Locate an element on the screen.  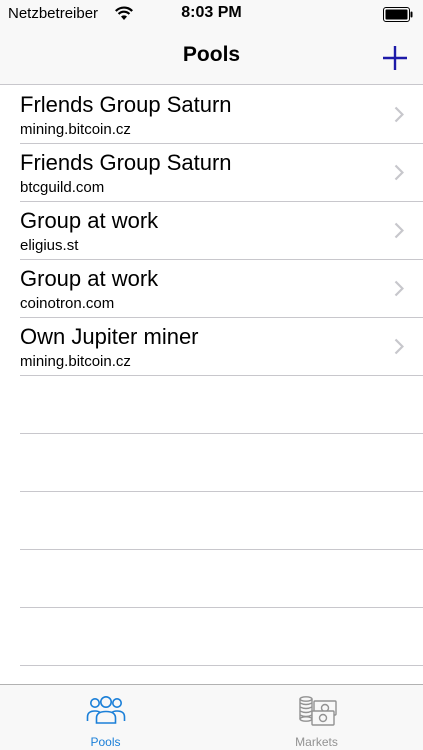
pool-name: Own Jupiter miner is located at coordinates (109, 336).